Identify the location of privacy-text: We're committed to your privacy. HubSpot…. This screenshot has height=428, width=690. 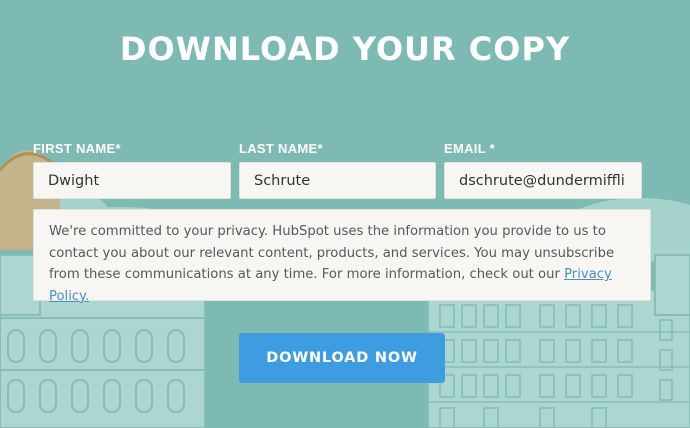
(332, 253).